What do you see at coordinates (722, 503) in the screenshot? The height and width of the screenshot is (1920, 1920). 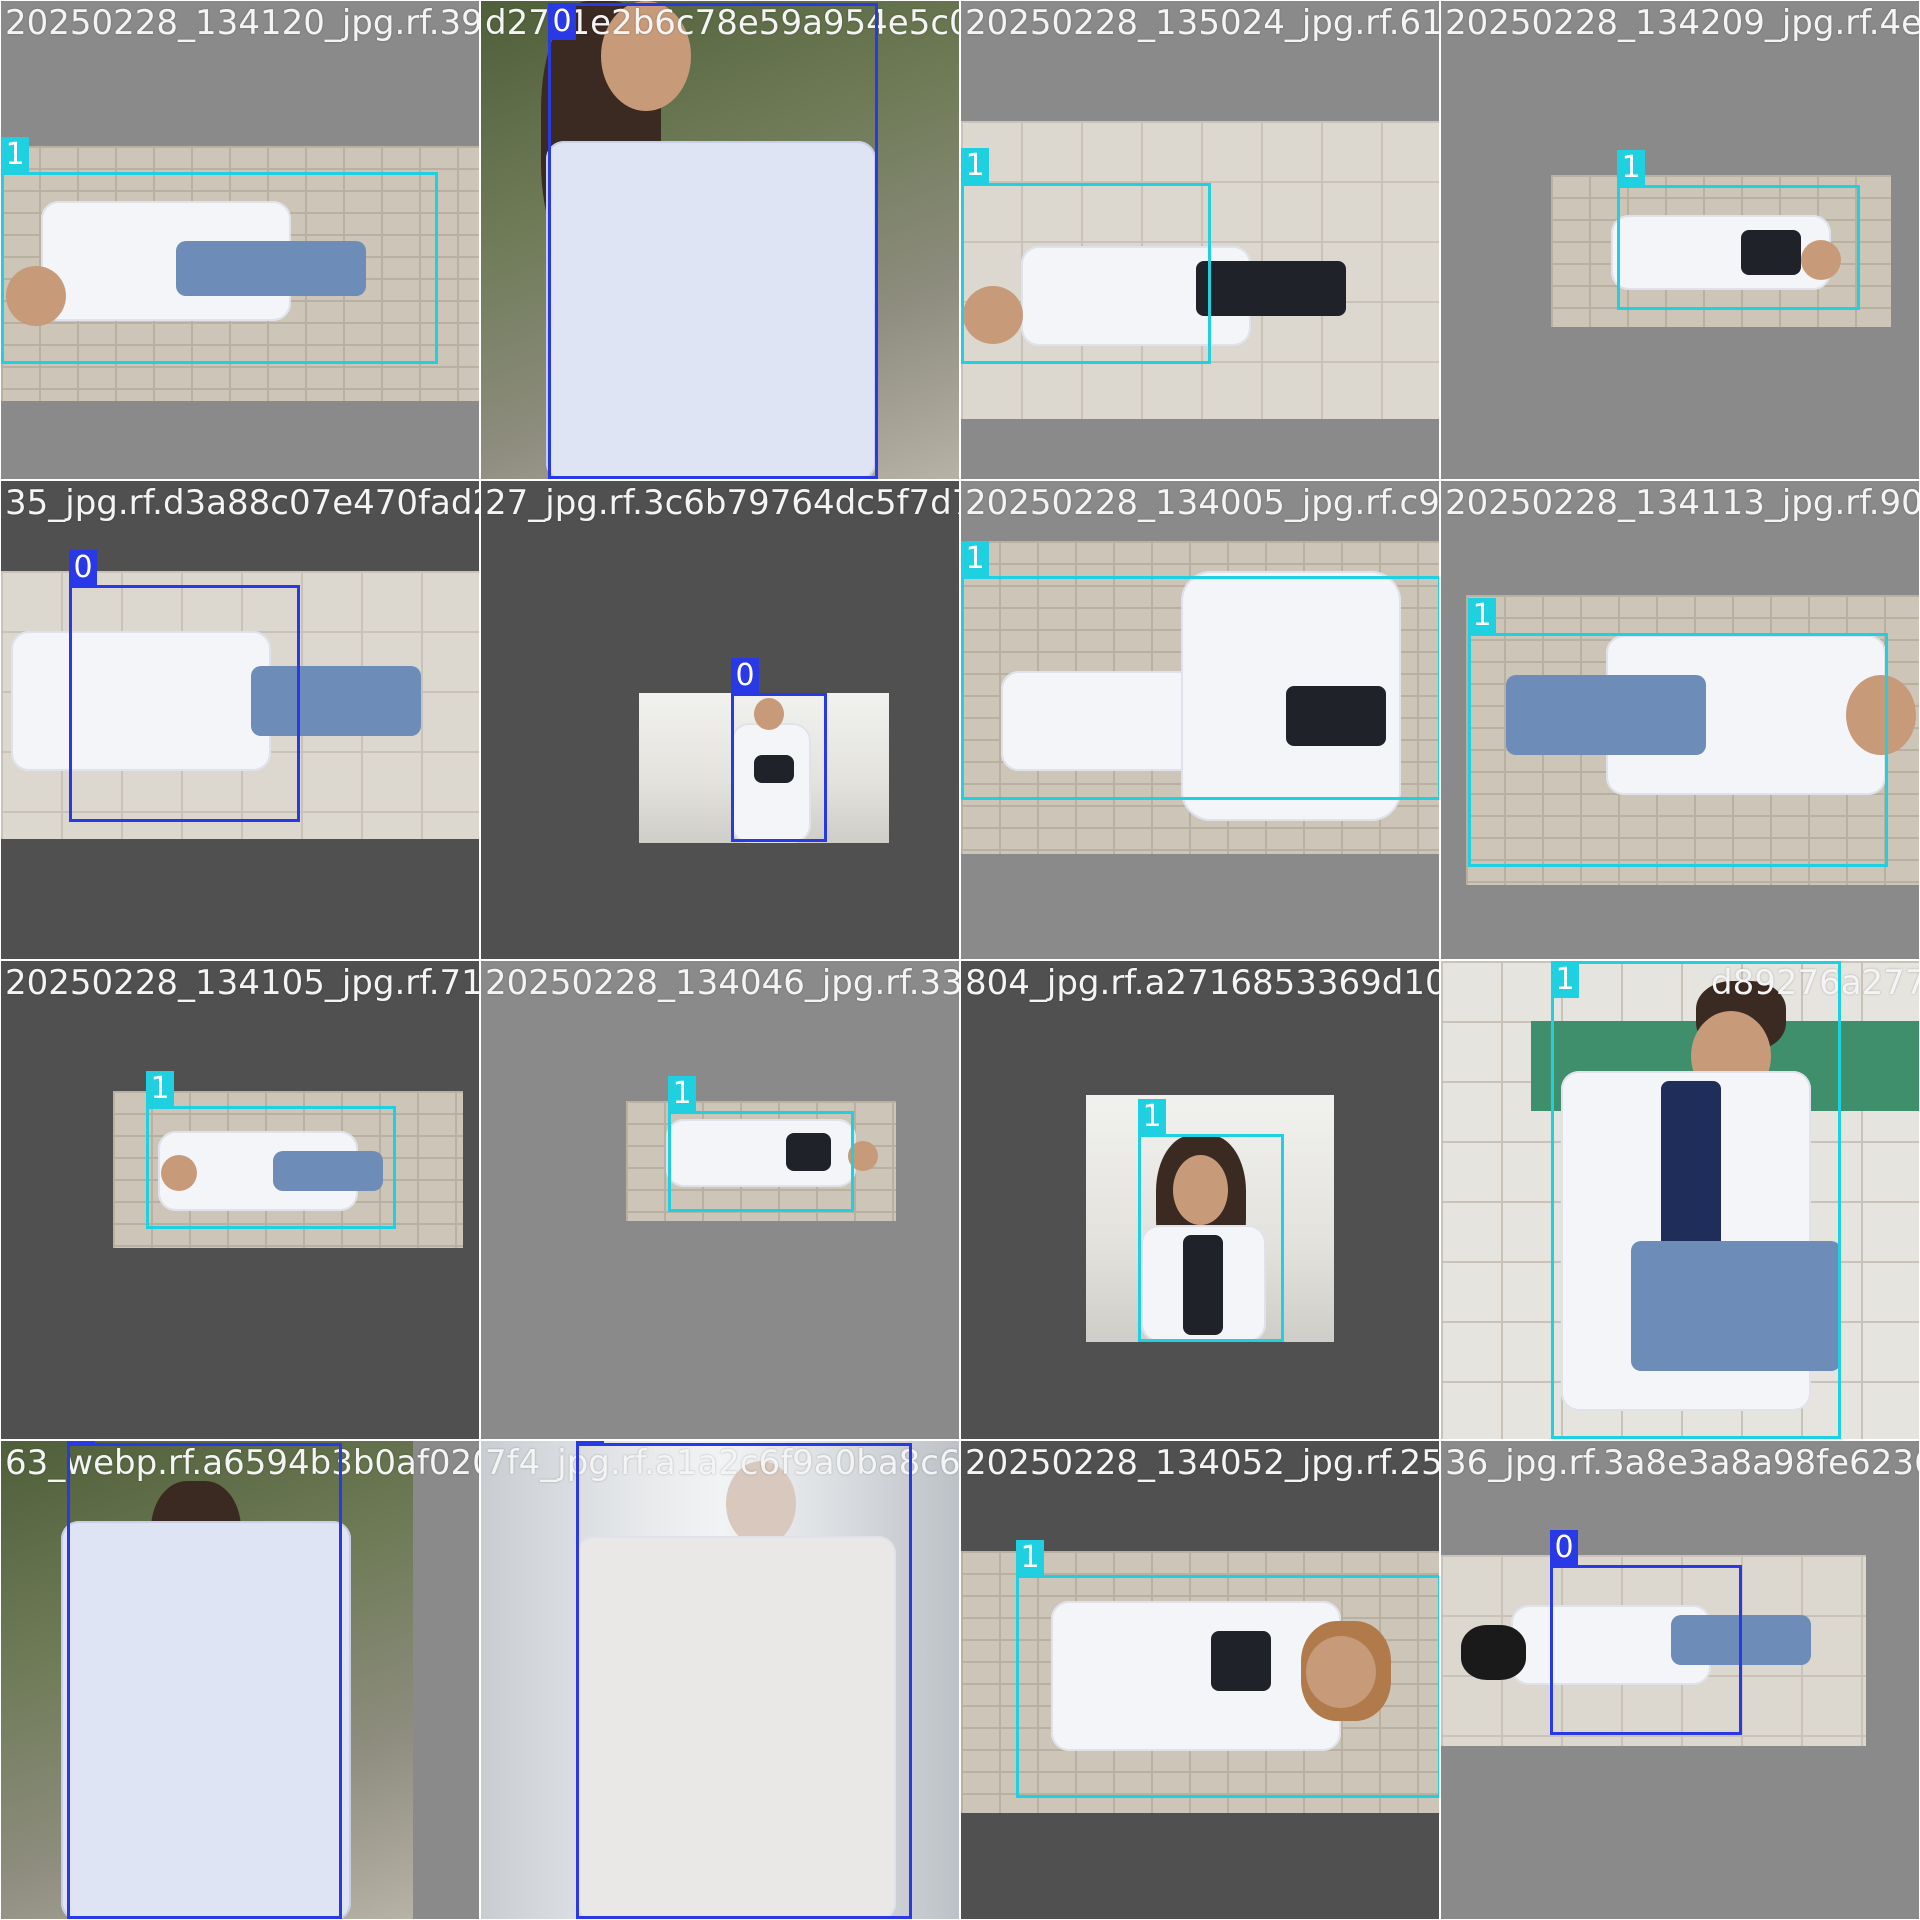 I see `tile-filename-label: 27_jpg.rf.3c6b79764dc5f7d7f79d5f2a1` at bounding box center [722, 503].